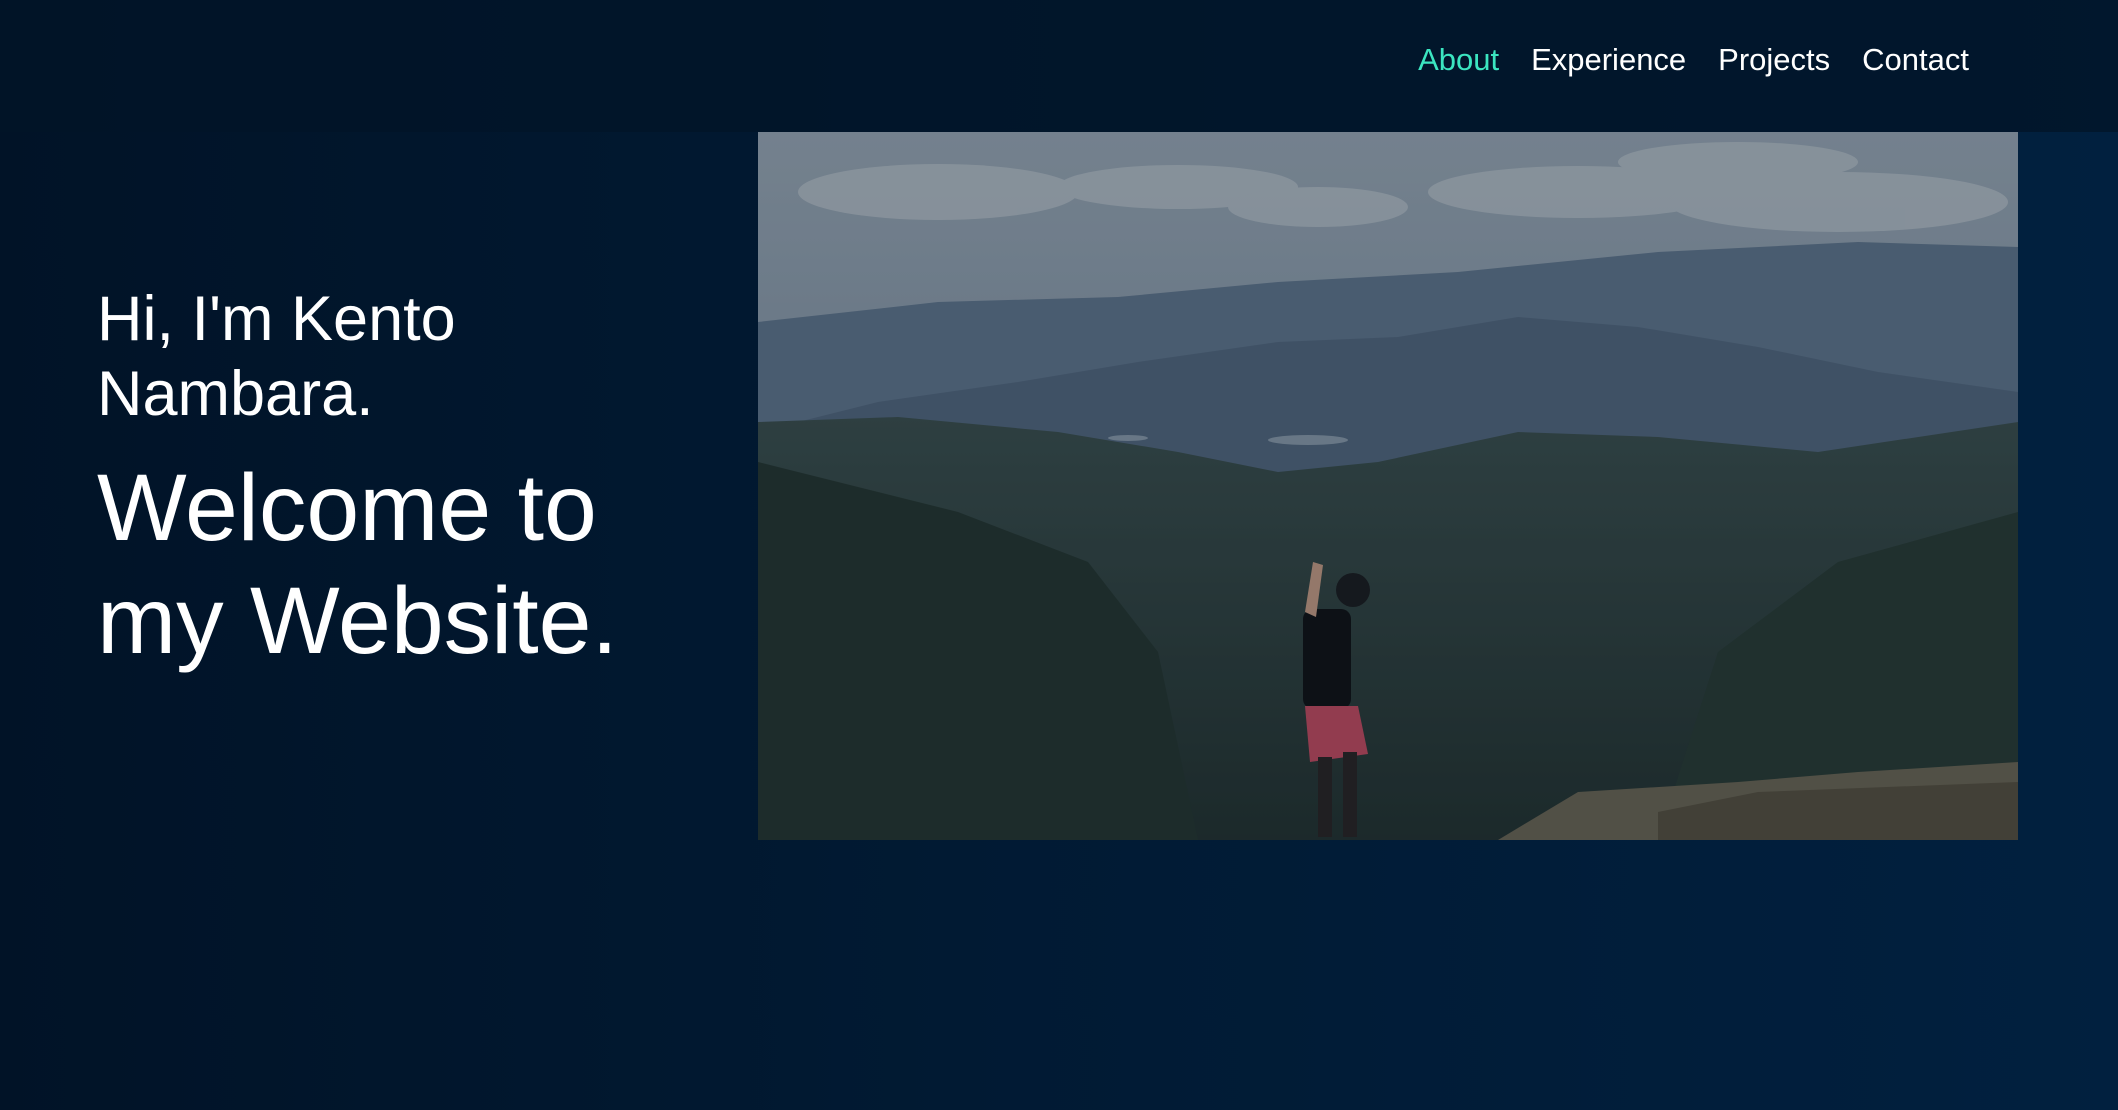  Describe the element at coordinates (1059, 66) in the screenshot. I see `top-navbar: About Experience Projects Contact` at that location.